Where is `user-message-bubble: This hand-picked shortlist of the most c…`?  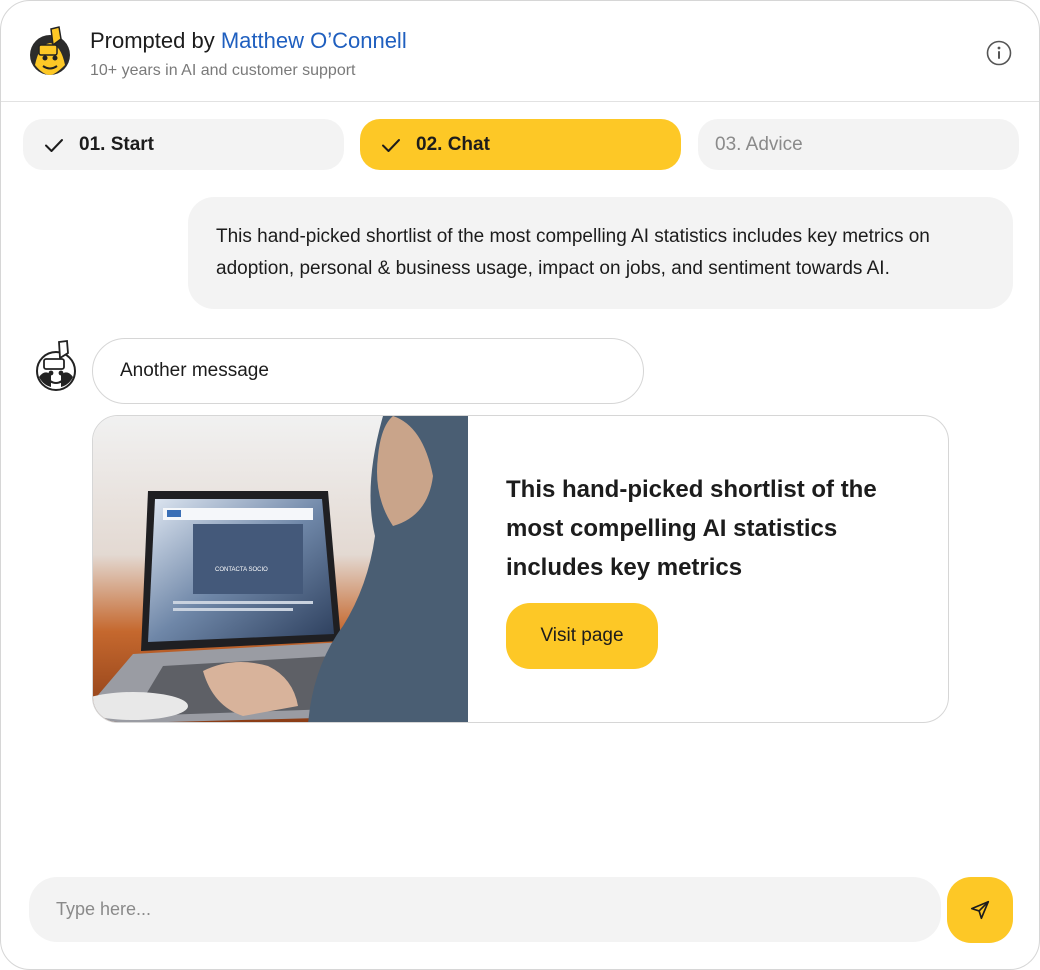 user-message-bubble: This hand-picked shortlist of the most c… is located at coordinates (600, 253).